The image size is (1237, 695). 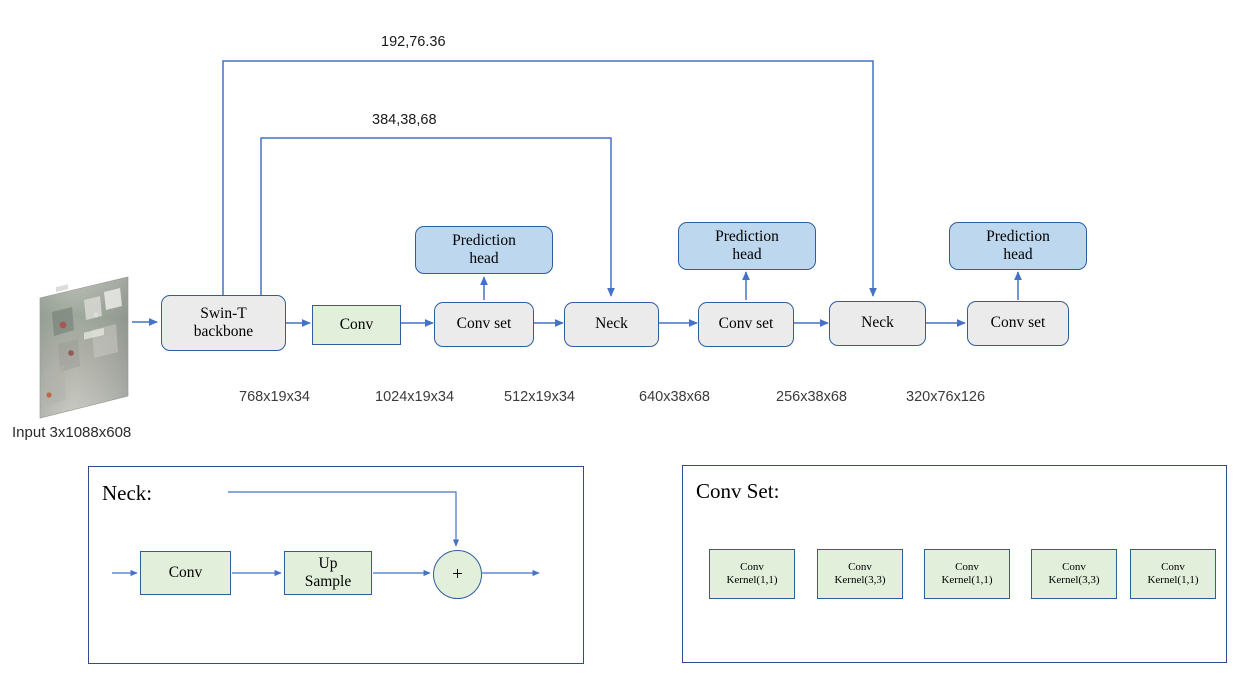 I want to click on node-conv-set-2-label: Conv set, so click(x=746, y=324).